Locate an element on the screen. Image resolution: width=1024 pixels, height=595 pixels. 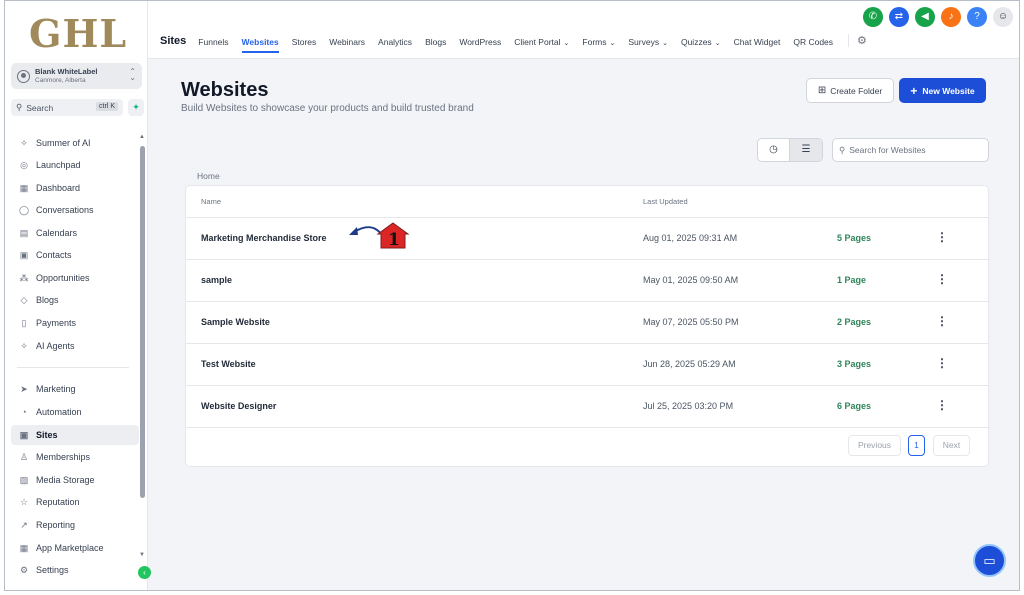
new-website-label: New Website is located at coordinates (948, 90).